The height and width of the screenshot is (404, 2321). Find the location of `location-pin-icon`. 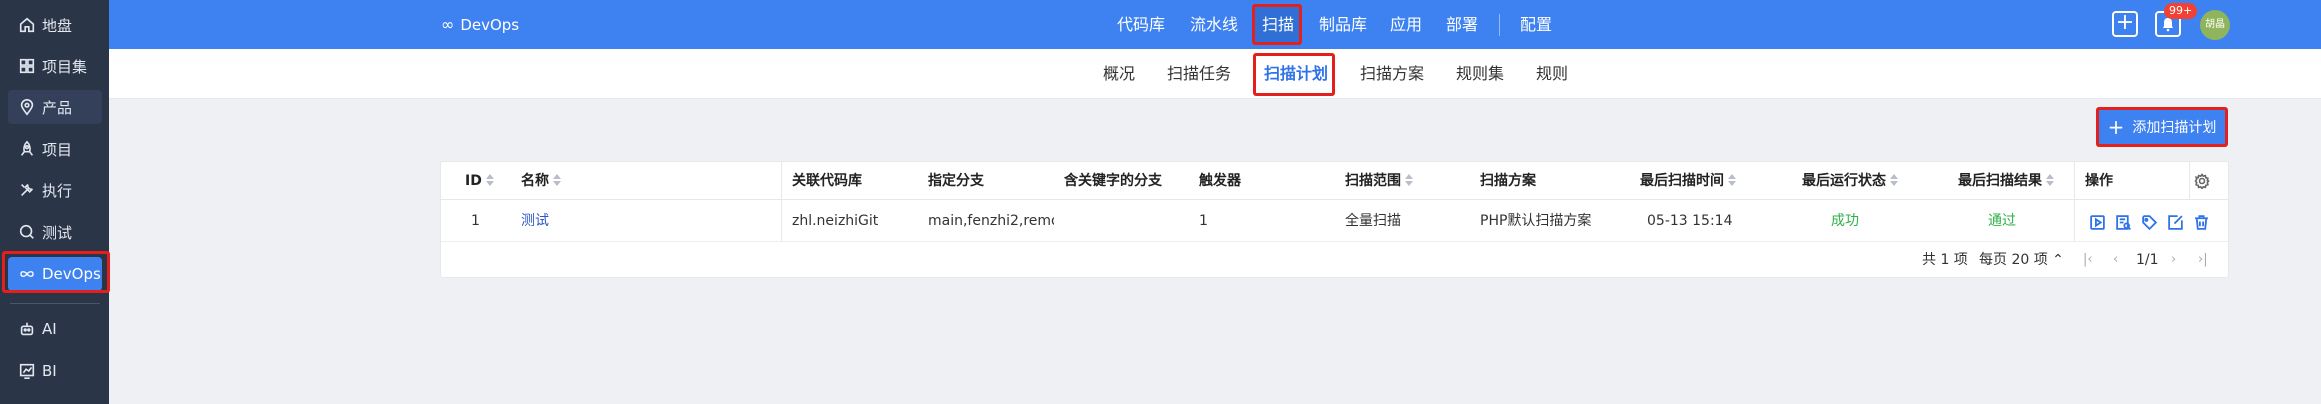

location-pin-icon is located at coordinates (27, 107).